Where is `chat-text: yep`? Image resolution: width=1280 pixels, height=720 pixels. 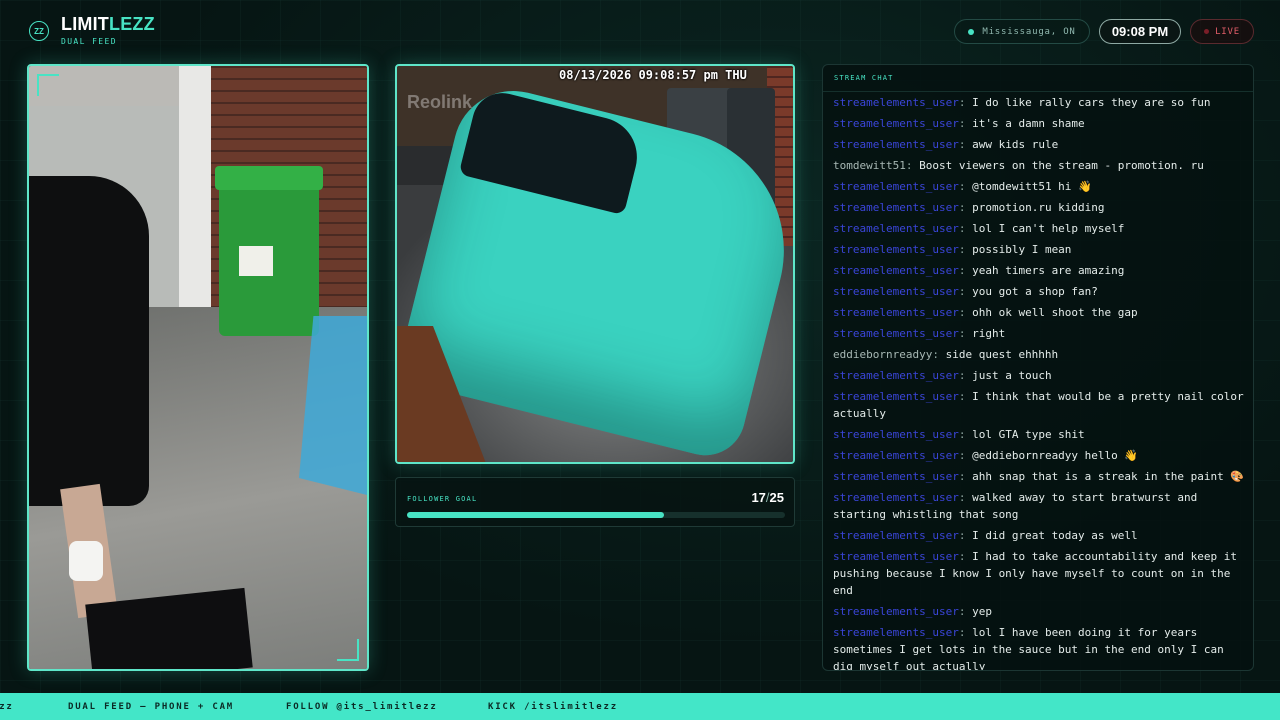
chat-text: yep is located at coordinates (982, 611).